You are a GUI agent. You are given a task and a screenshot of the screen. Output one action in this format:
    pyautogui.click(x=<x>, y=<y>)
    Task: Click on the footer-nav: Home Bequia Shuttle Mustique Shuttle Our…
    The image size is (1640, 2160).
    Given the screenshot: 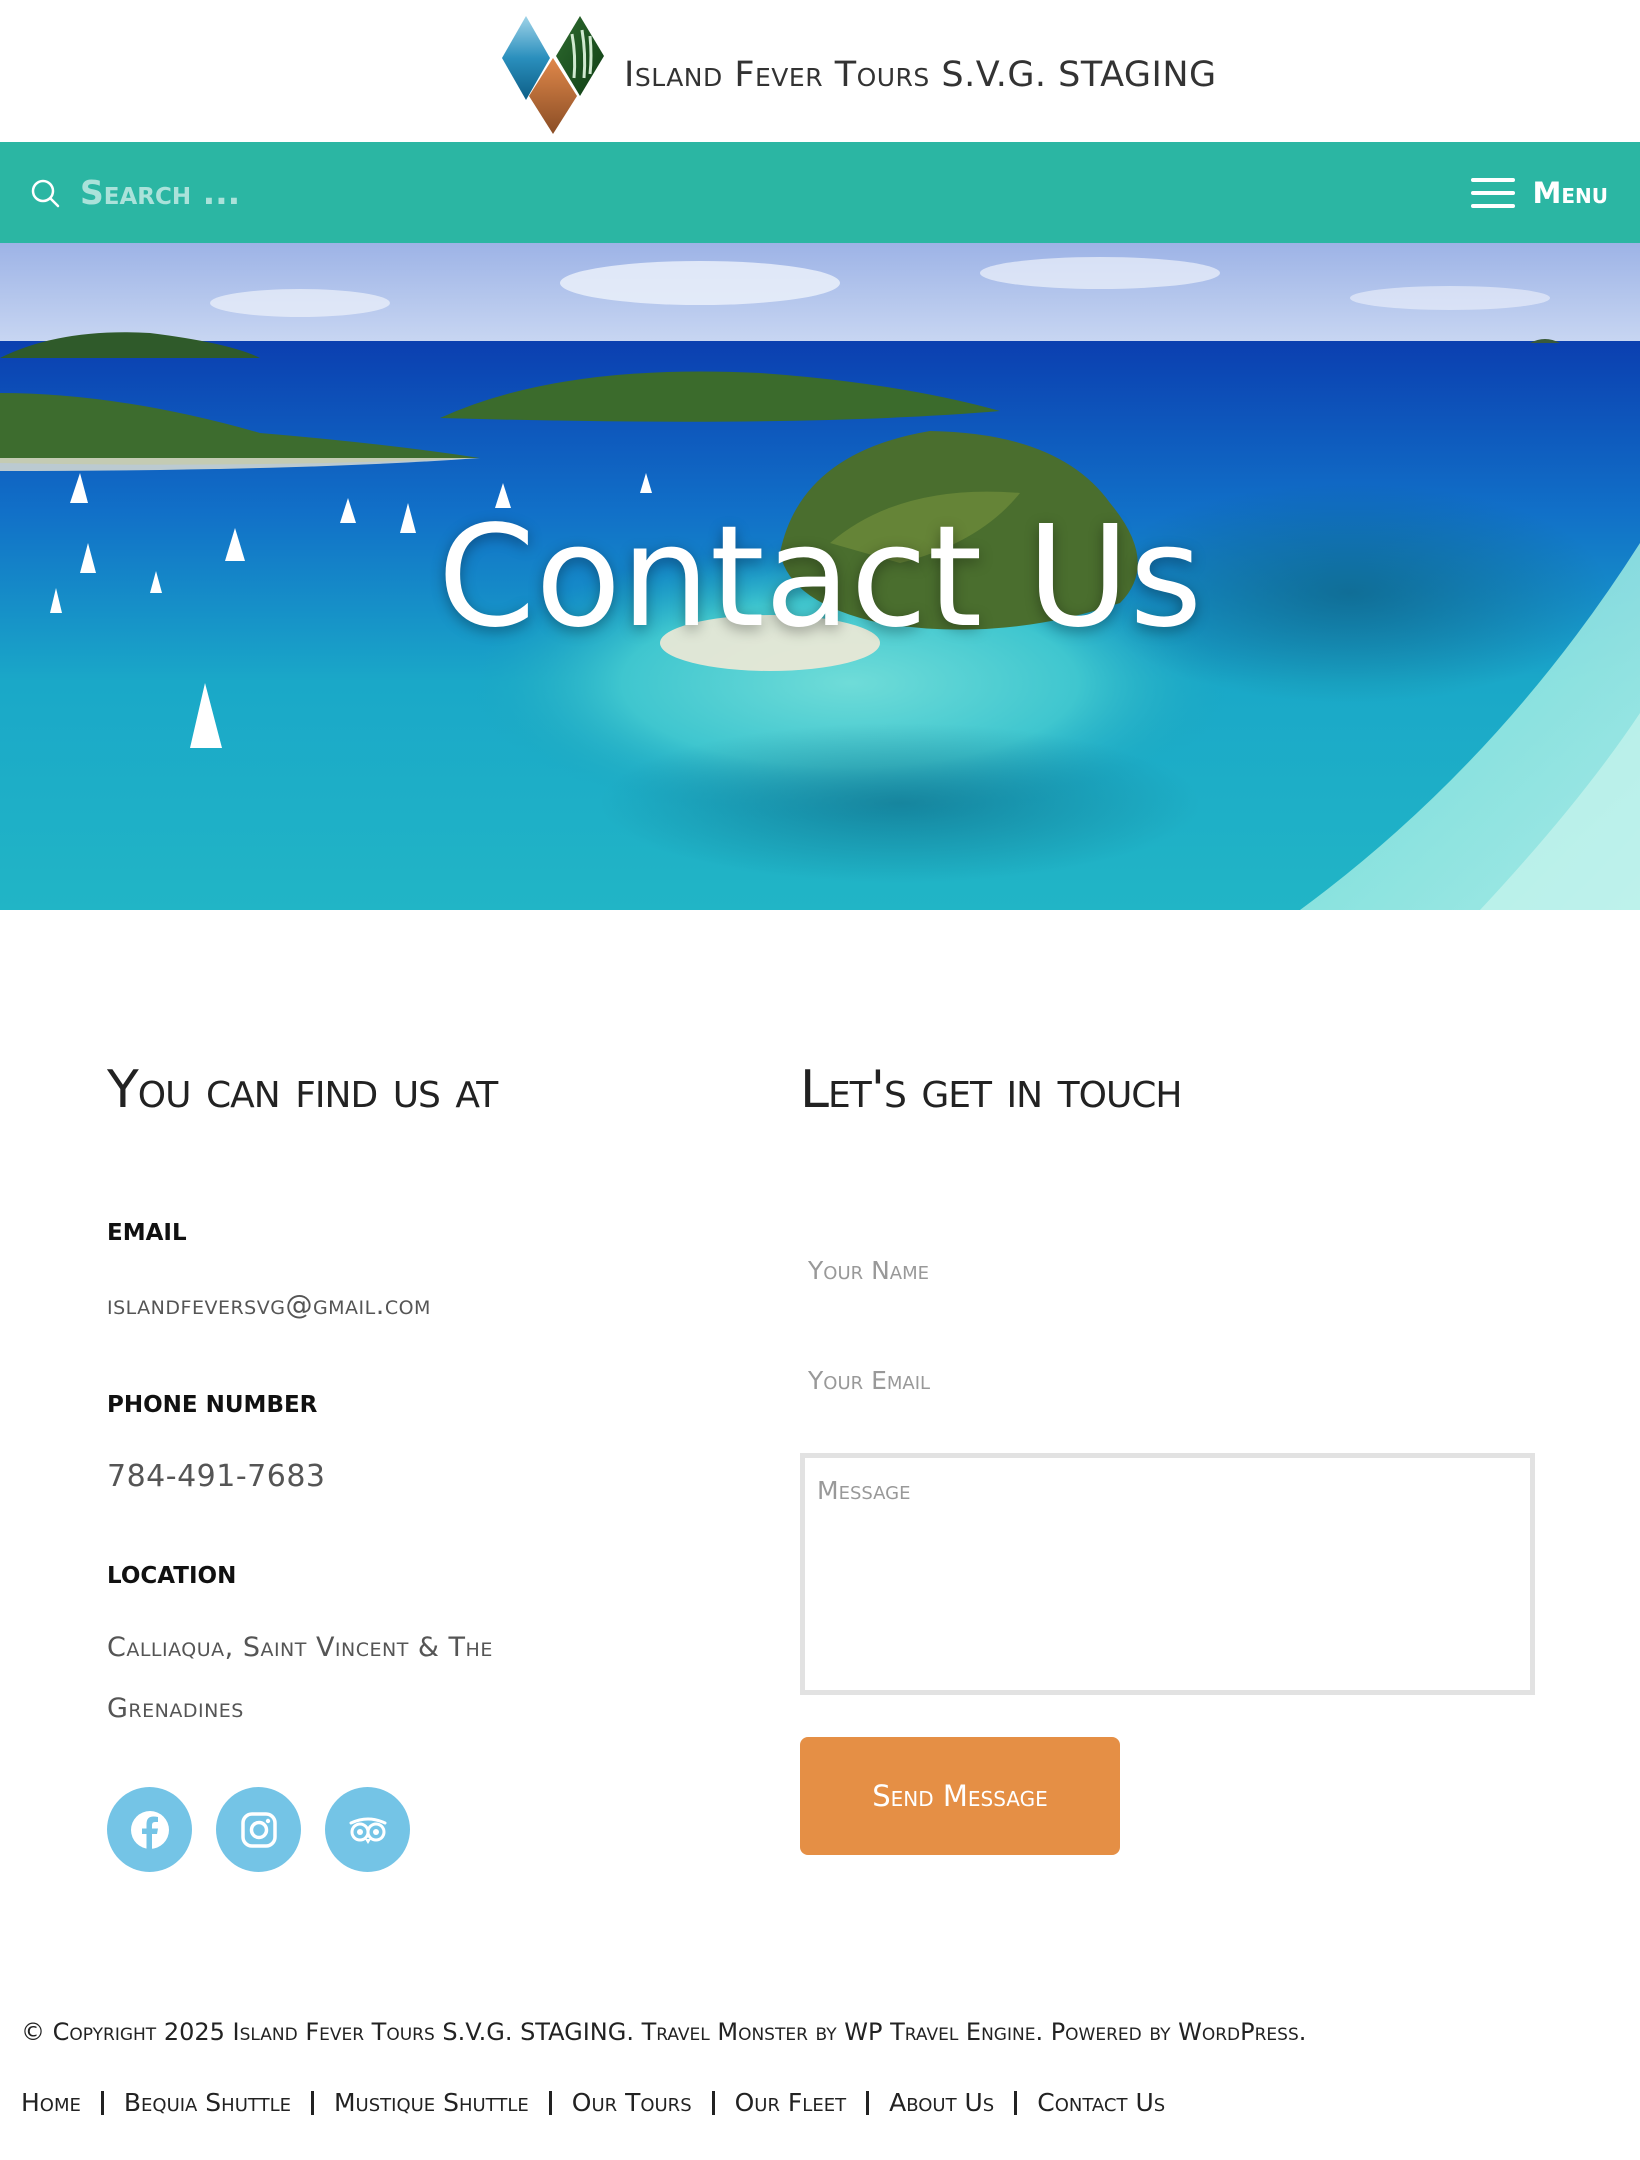 What is the action you would take?
    pyautogui.click(x=593, y=2102)
    